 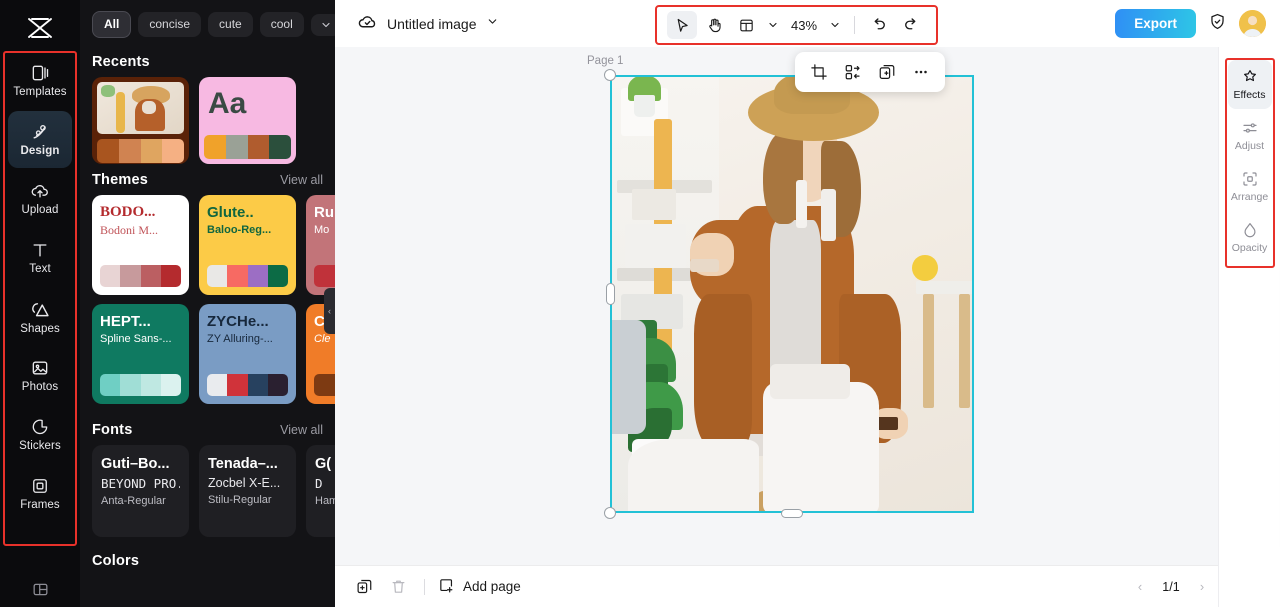 What do you see at coordinates (140, 491) in the screenshot?
I see `font-card: Guti–Bo... BEYOND PRO... Anta-Regular` at bounding box center [140, 491].